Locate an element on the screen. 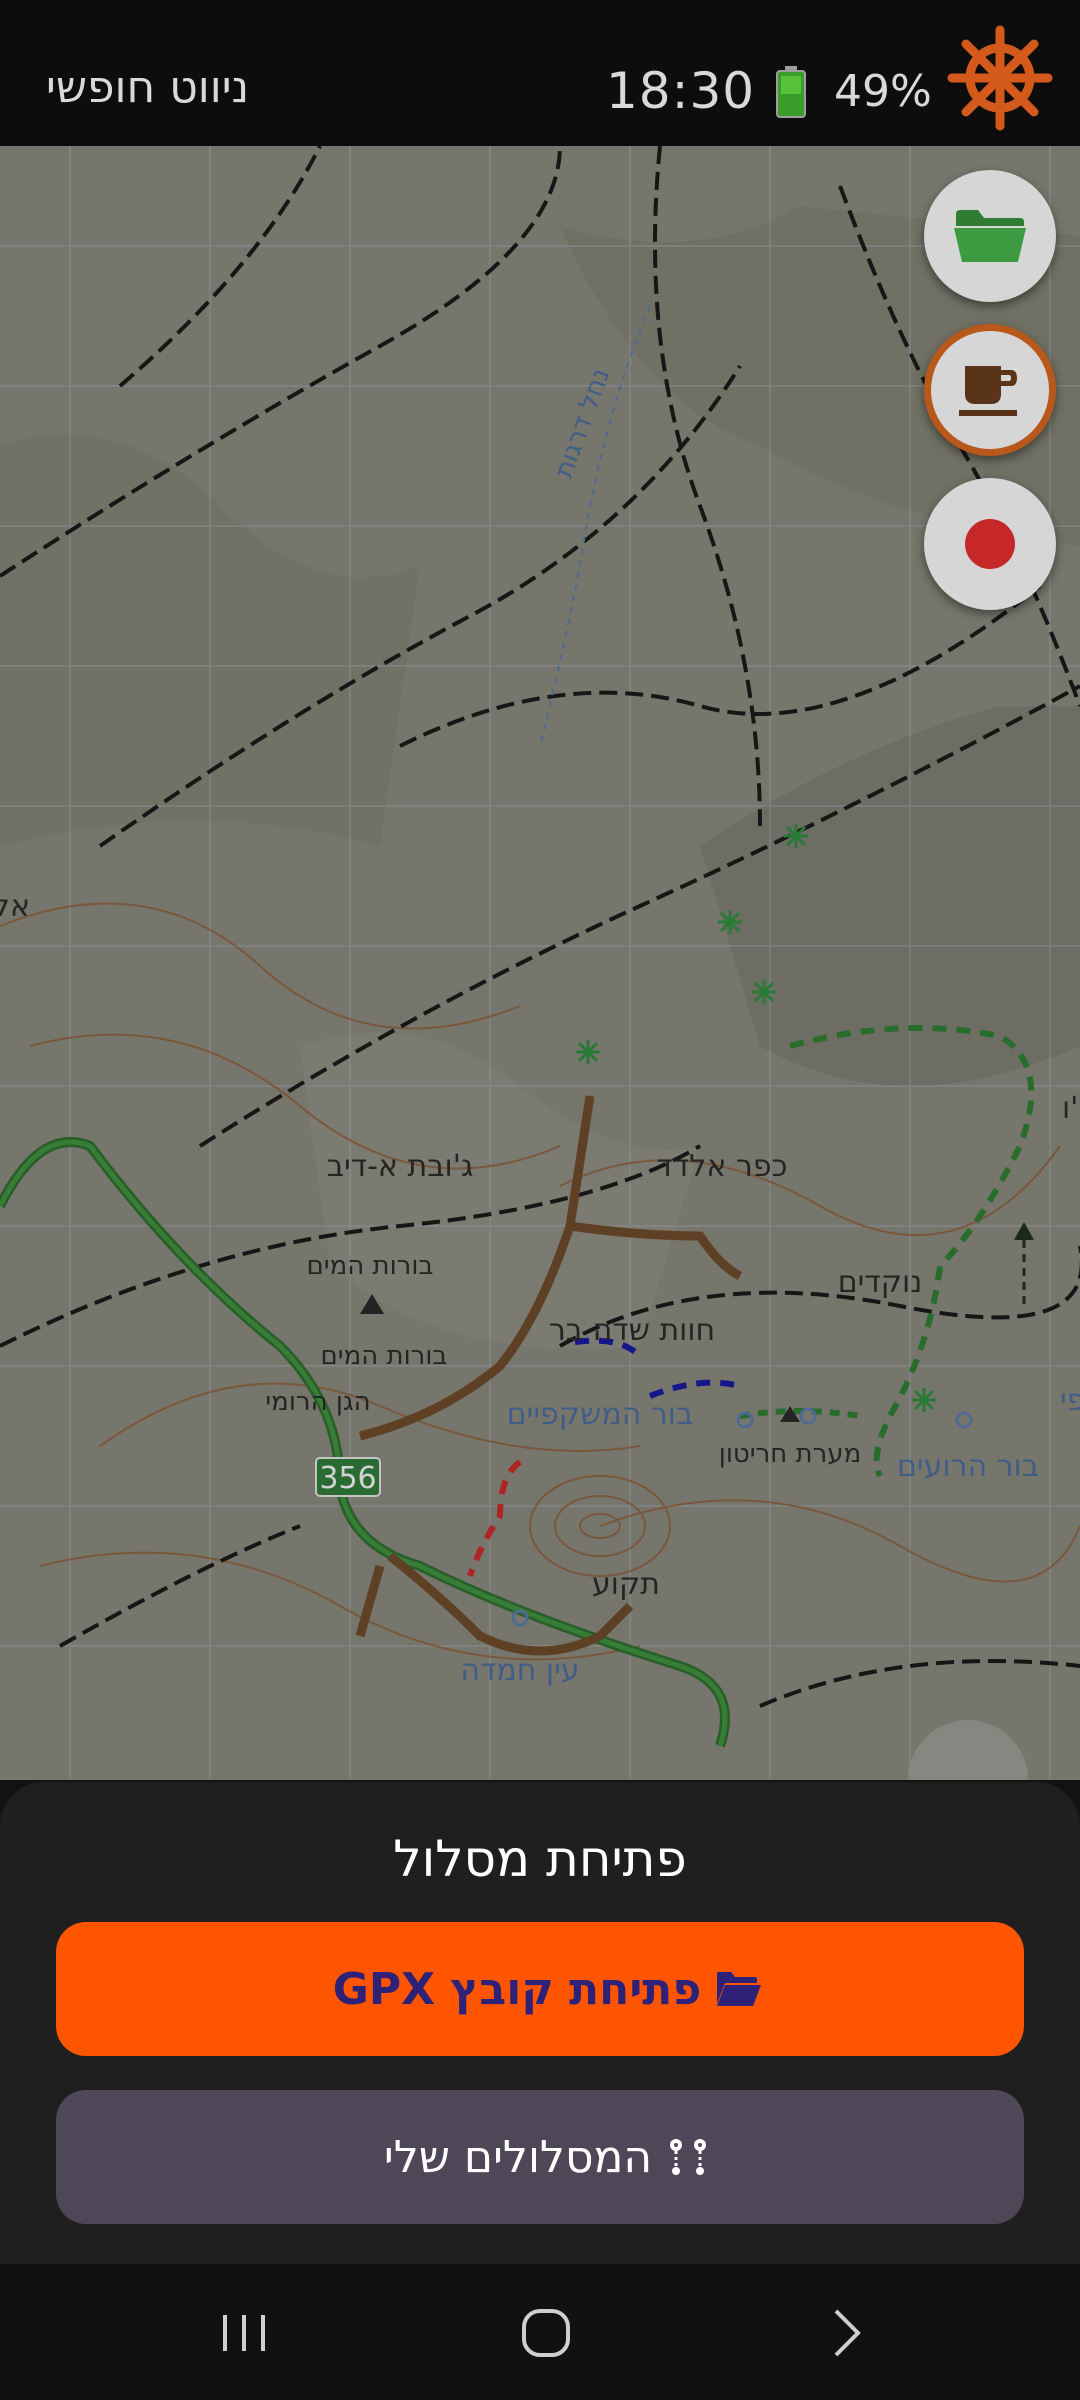  open-gpx-file-button: פתיחת קובץ GPX is located at coordinates (540, 1989).